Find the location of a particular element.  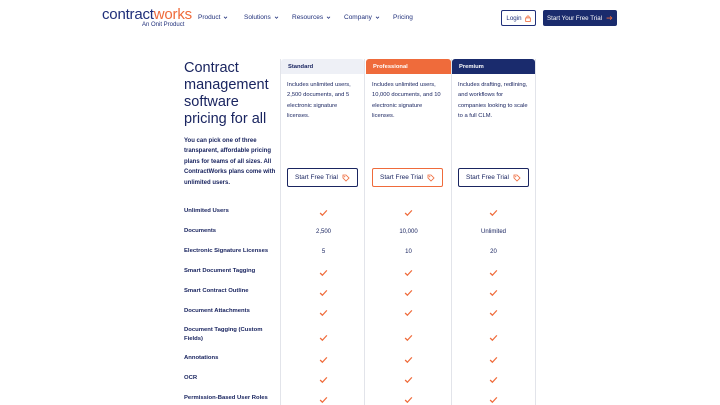

plan-header: Premium is located at coordinates (493, 66).